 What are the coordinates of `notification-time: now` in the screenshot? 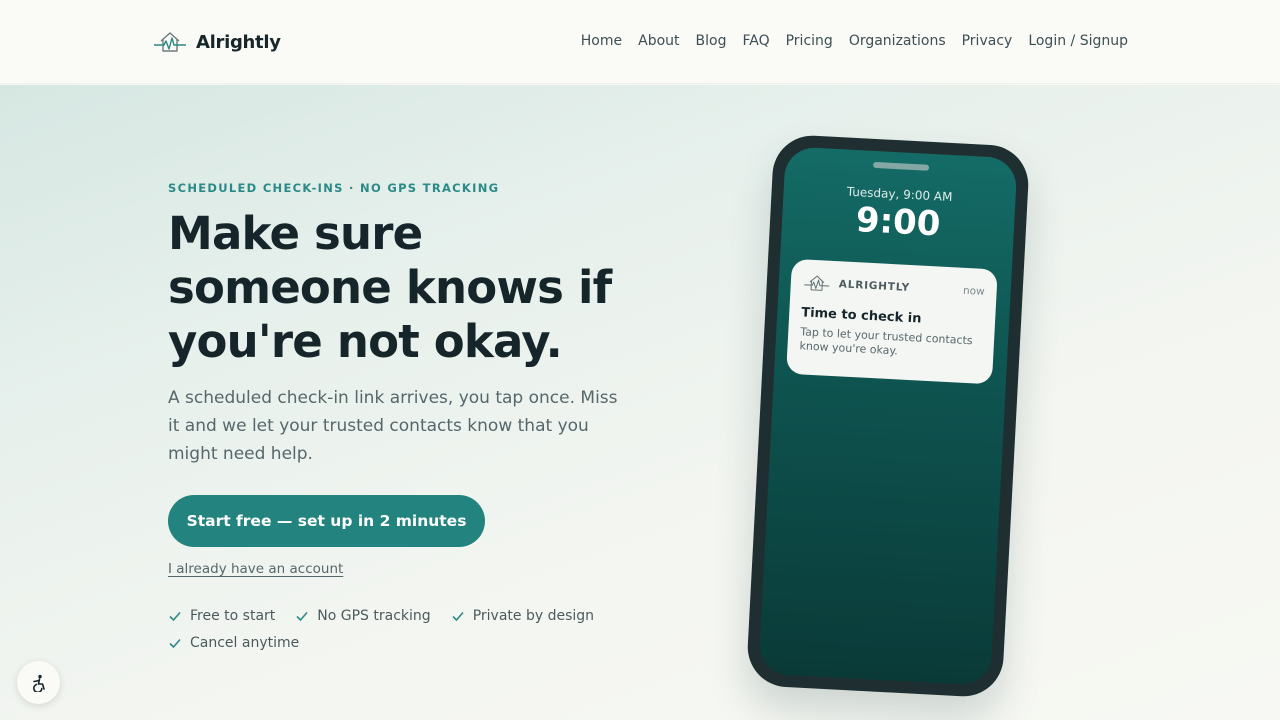 It's located at (973, 291).